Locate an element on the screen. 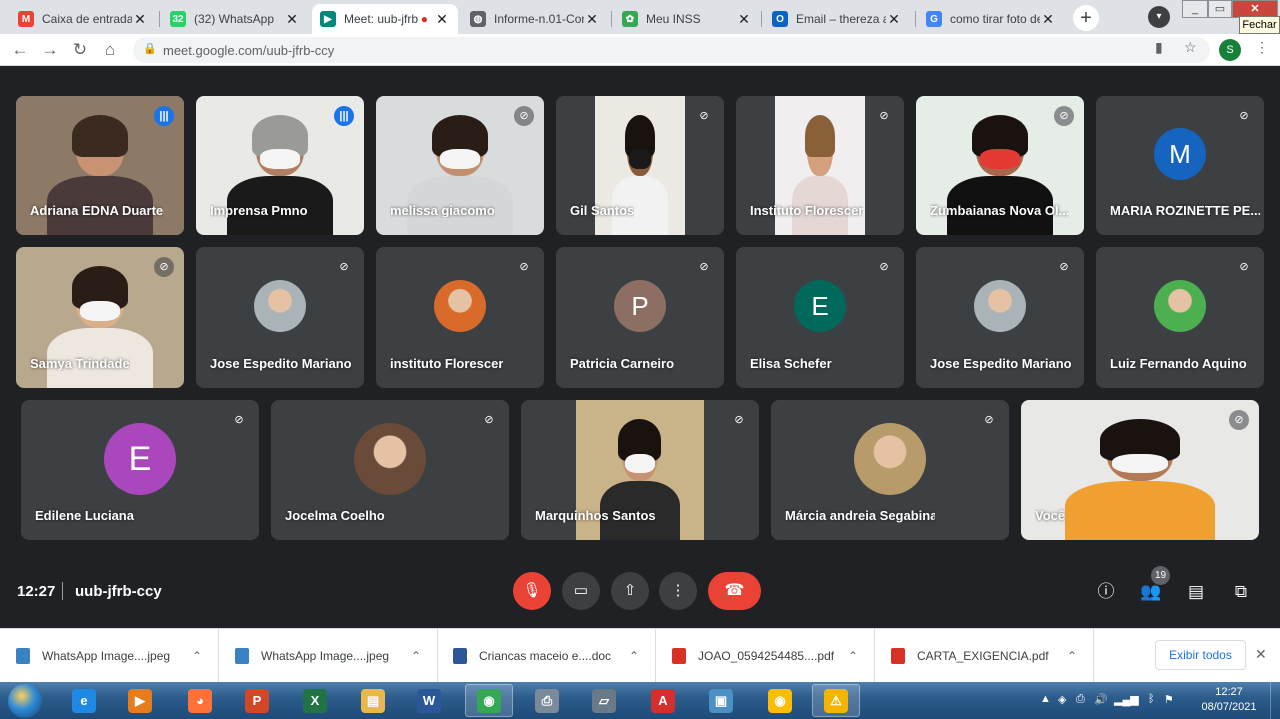 The image size is (1280, 719). taskbar-app-button: ⚠ is located at coordinates (836, 700).